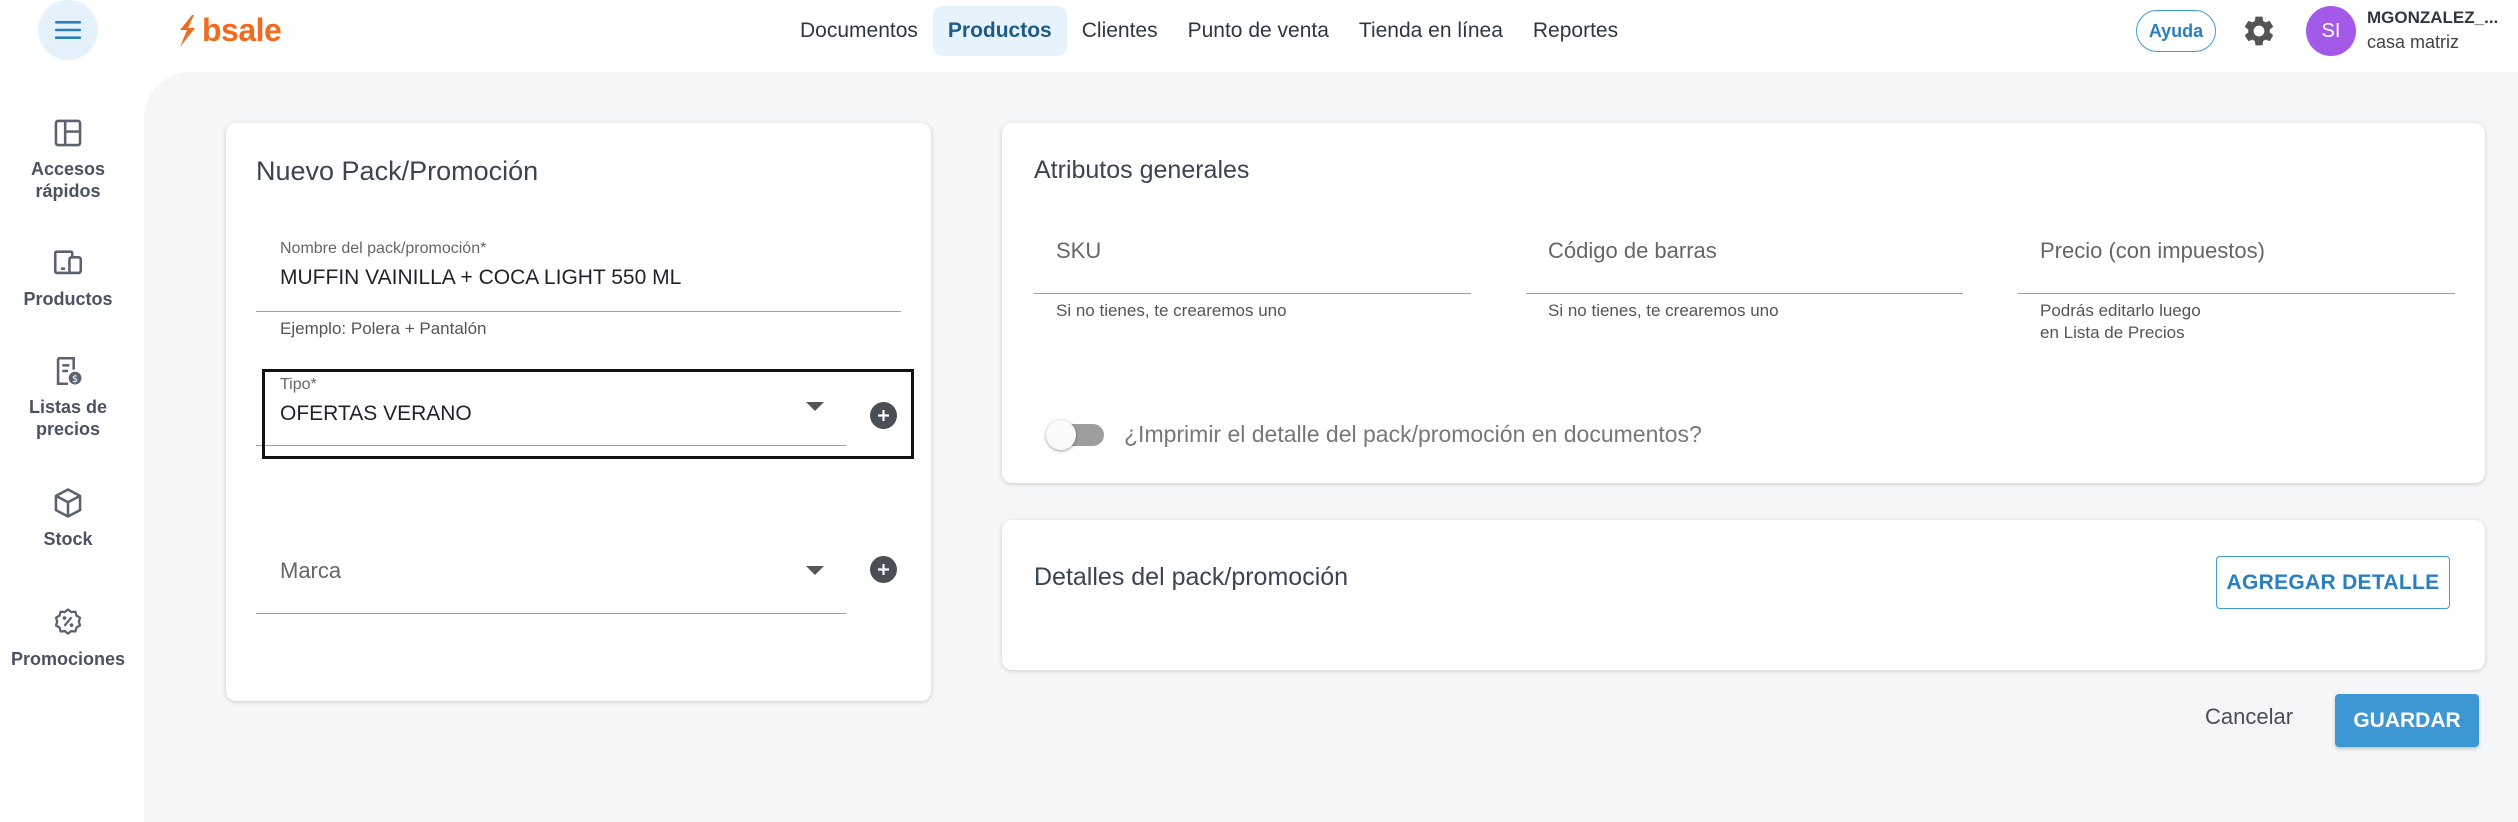 Image resolution: width=2518 pixels, height=822 pixels. What do you see at coordinates (187, 30) in the screenshot?
I see `bsale-bolt-icon` at bounding box center [187, 30].